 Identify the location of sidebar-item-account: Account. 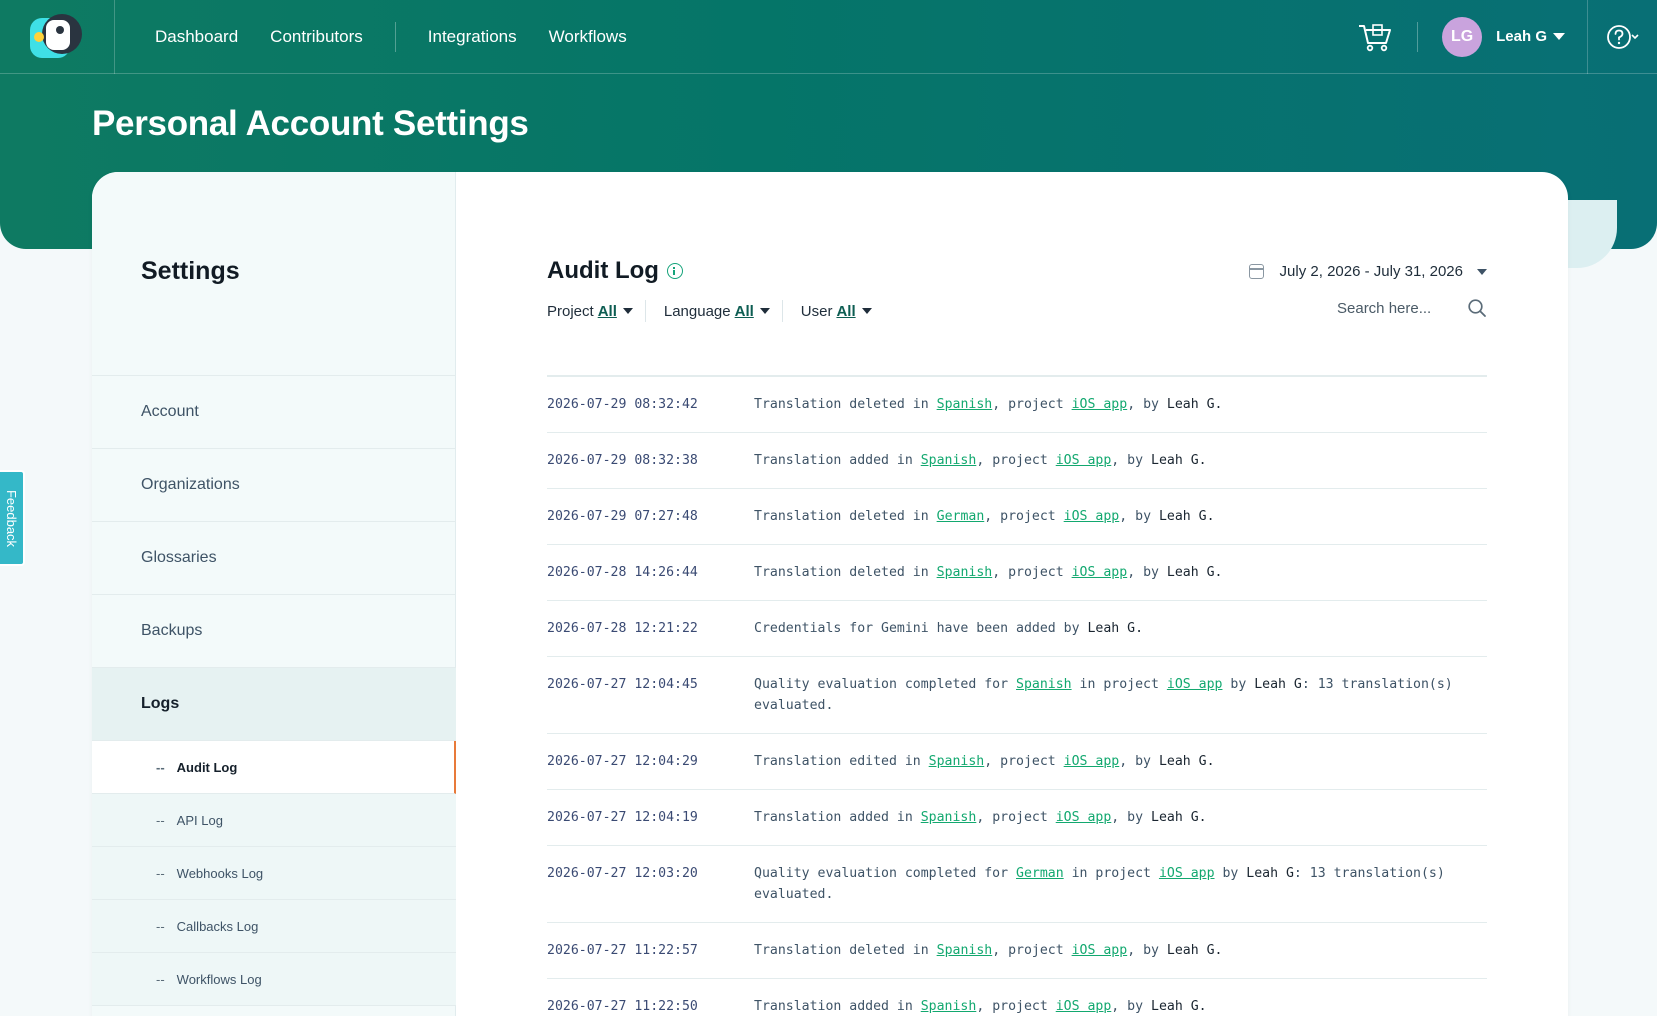
(274, 412).